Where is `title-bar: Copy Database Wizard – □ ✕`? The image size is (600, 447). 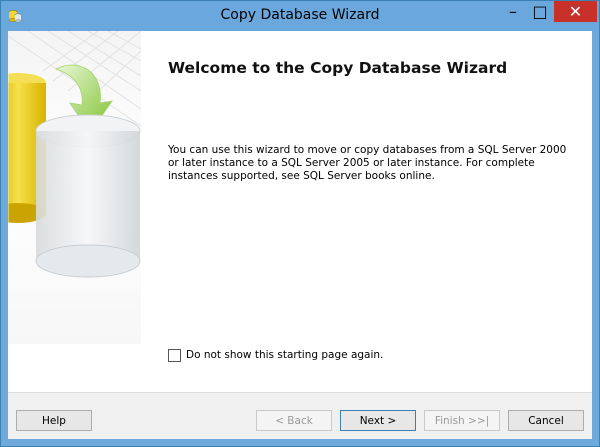
title-bar: Copy Database Wizard – □ ✕ is located at coordinates (300, 16).